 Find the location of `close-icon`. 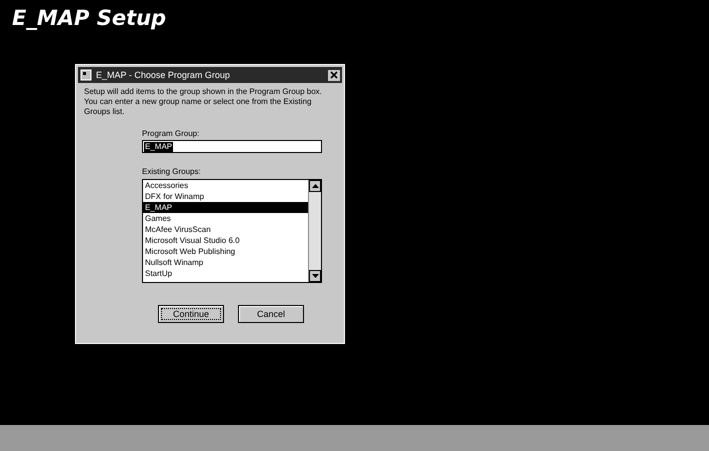

close-icon is located at coordinates (334, 75).